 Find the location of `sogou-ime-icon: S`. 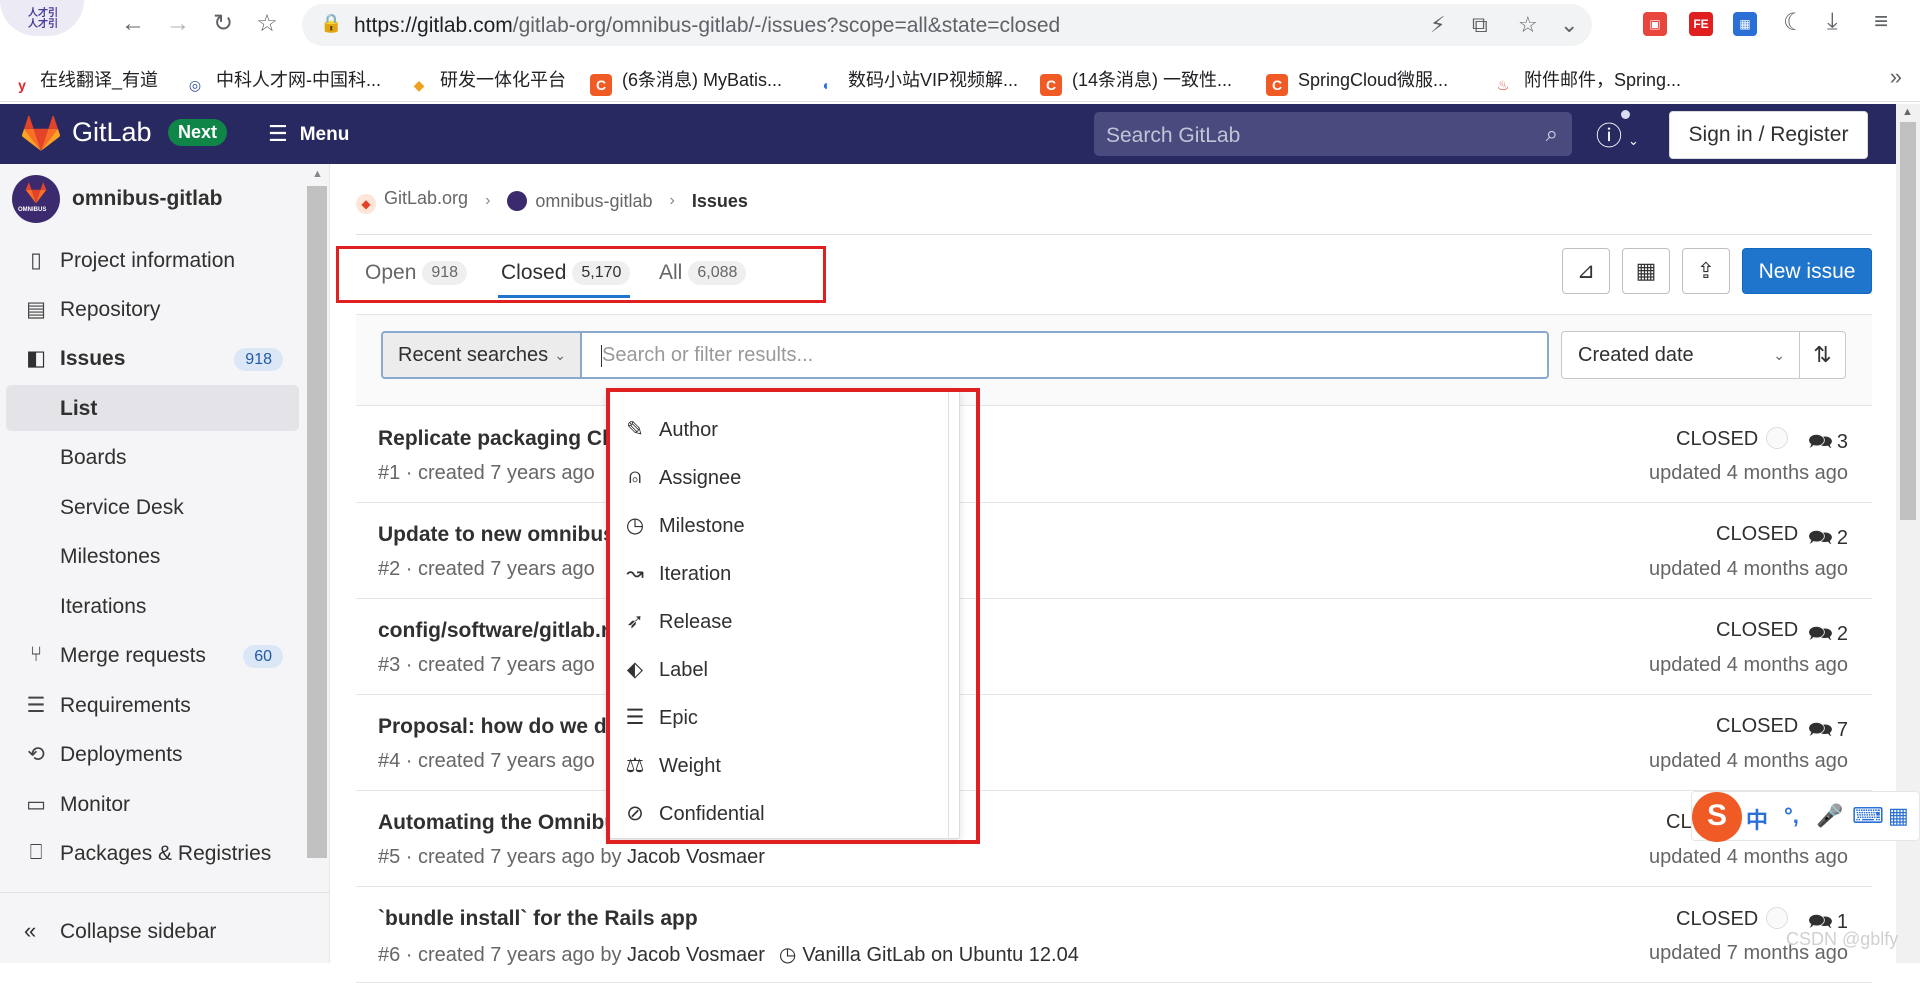

sogou-ime-icon: S is located at coordinates (1717, 817).